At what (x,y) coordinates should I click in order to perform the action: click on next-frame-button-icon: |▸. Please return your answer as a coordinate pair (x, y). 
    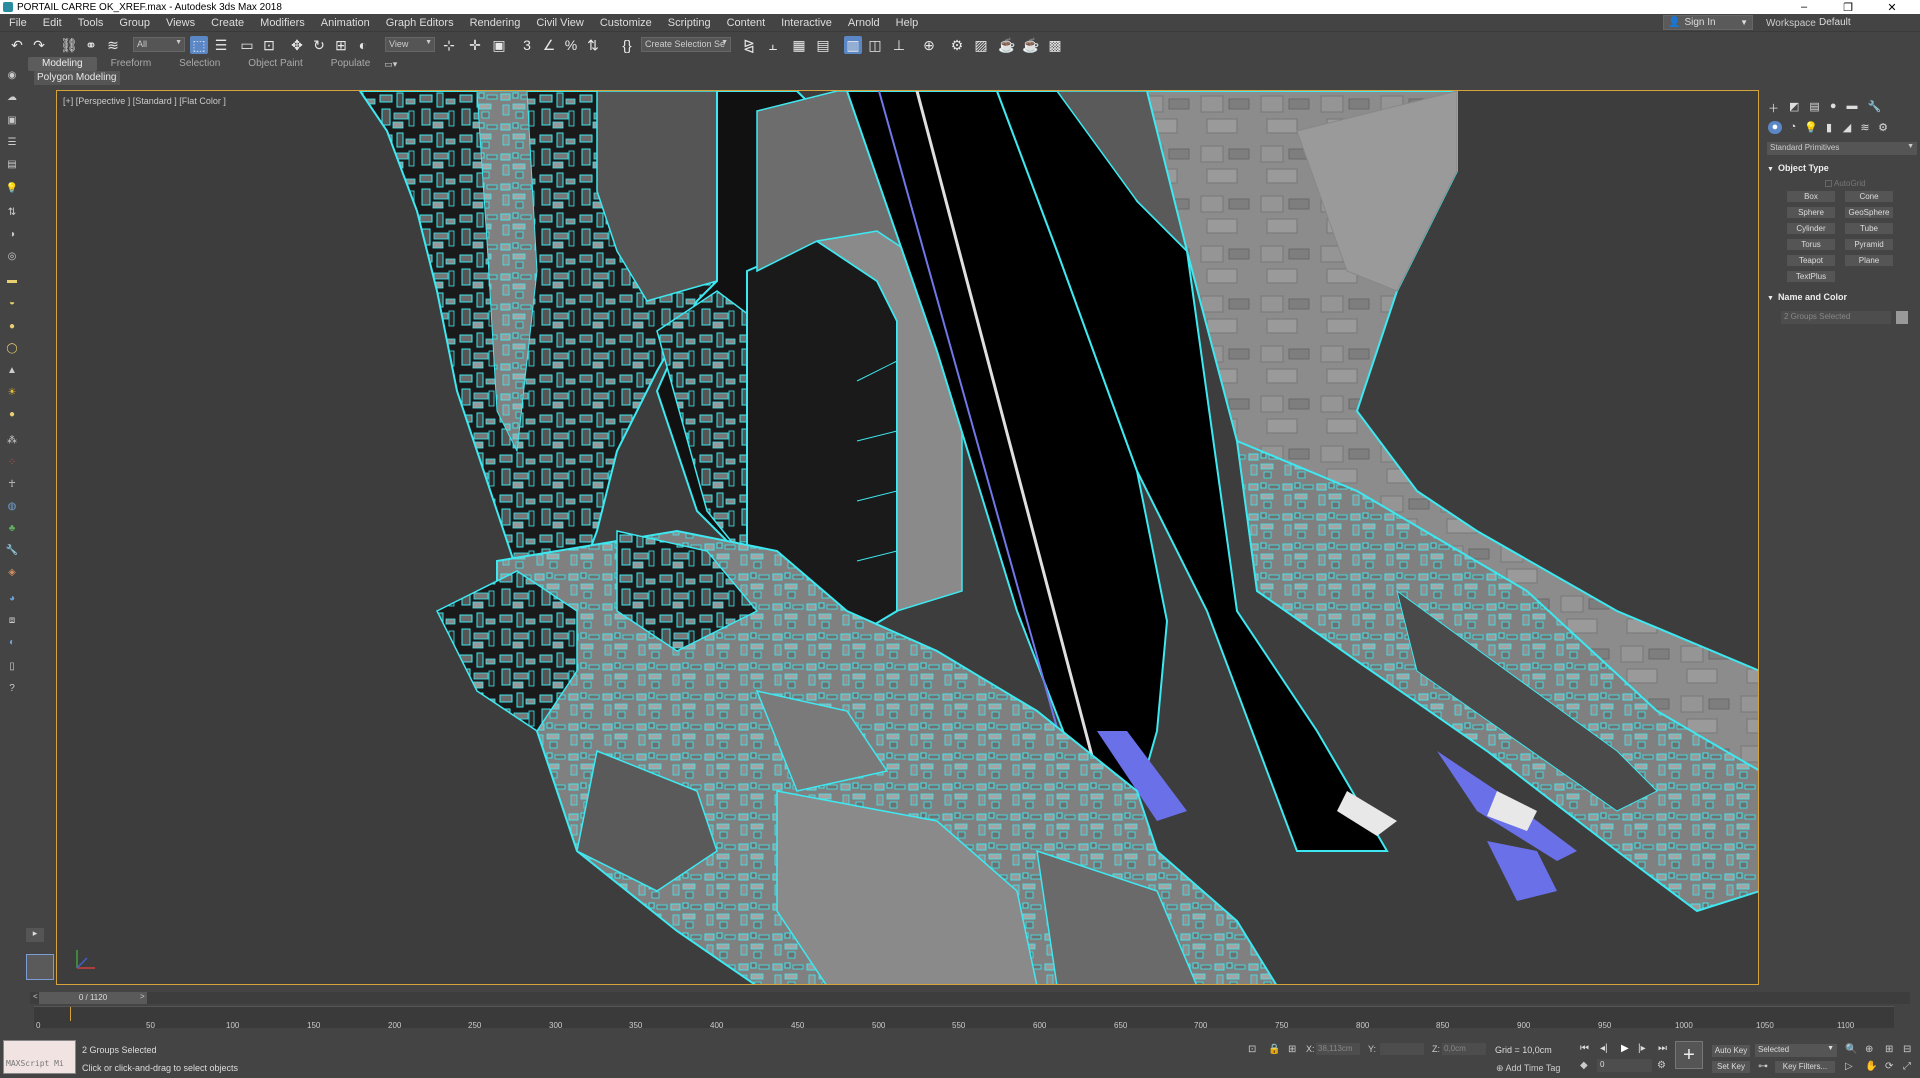
    Looking at the image, I should click on (1642, 1048).